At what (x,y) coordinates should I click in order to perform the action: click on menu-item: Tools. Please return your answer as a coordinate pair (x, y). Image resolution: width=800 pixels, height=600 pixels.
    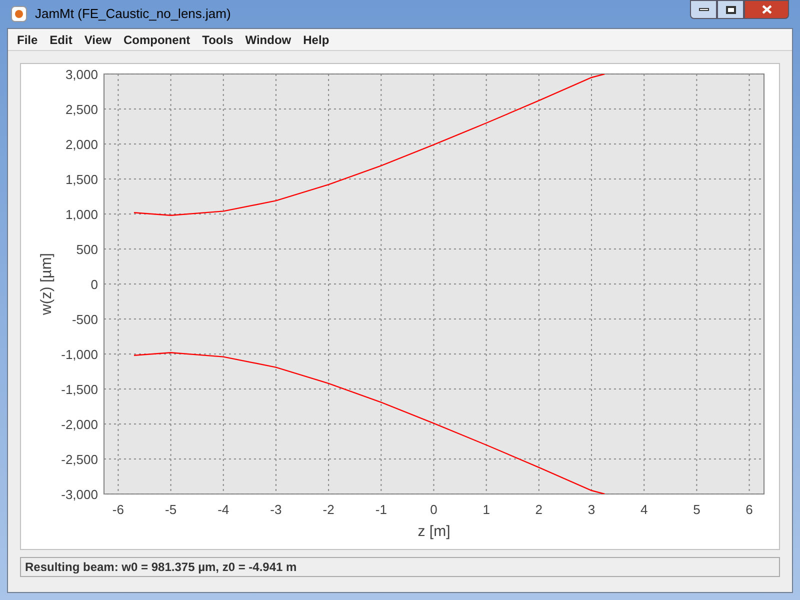
    Looking at the image, I should click on (217, 39).